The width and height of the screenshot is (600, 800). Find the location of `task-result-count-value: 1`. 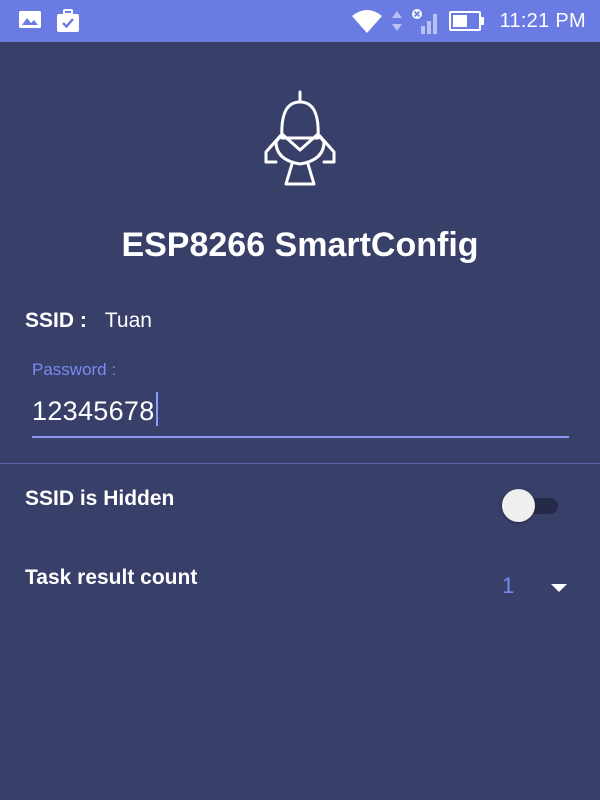

task-result-count-value: 1 is located at coordinates (508, 585).